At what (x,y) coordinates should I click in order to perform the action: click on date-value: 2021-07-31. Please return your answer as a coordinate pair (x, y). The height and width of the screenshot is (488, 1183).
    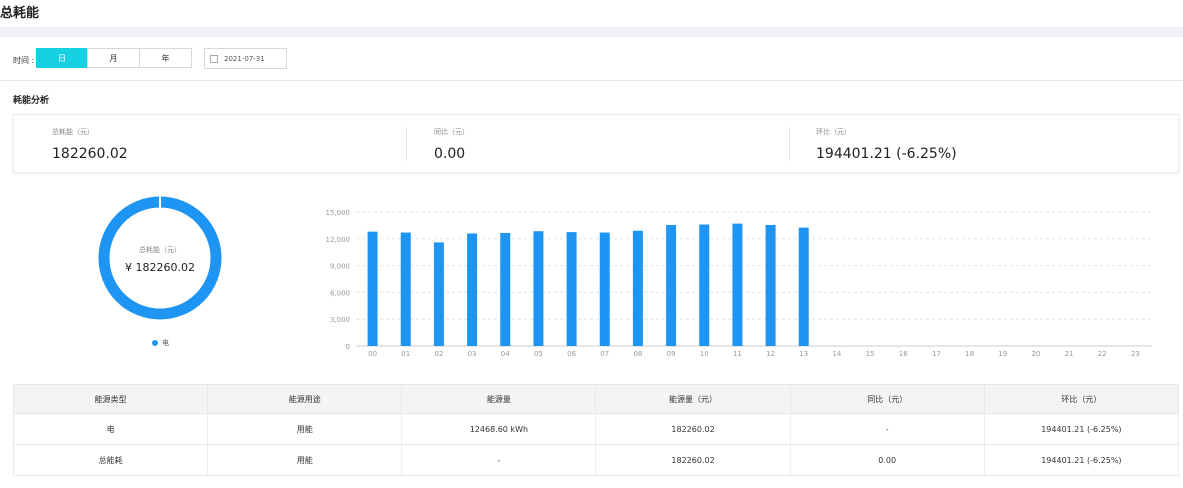
    Looking at the image, I should click on (244, 58).